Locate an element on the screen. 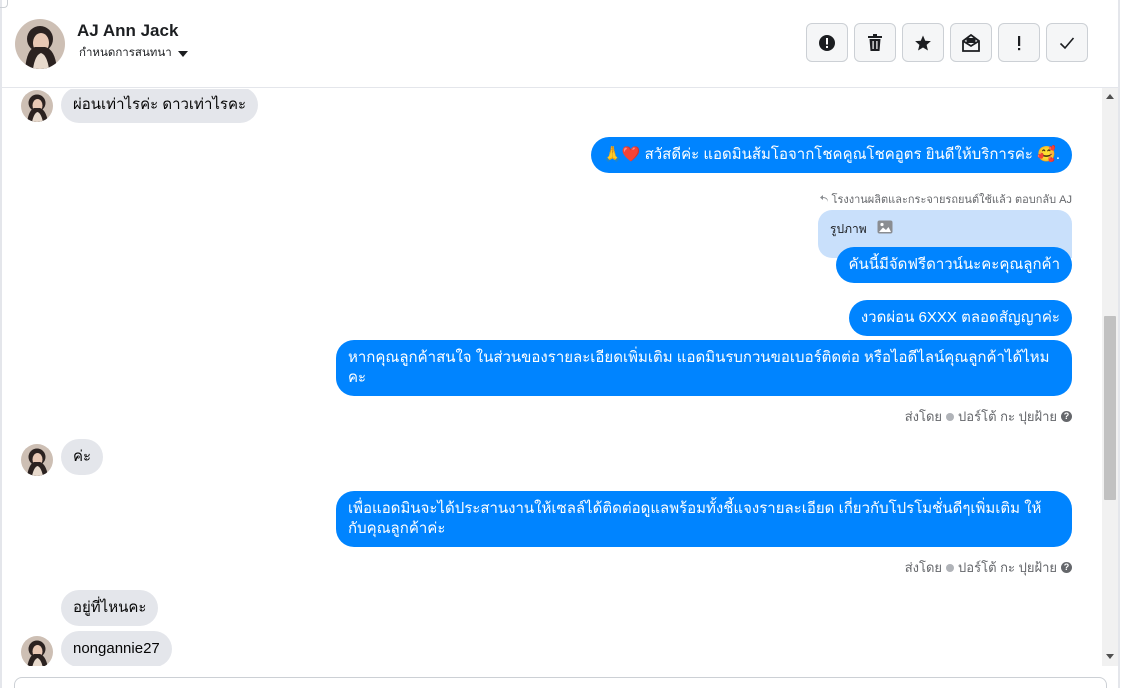 Image resolution: width=1122 pixels, height=688 pixels. mark-unread-button is located at coordinates (971, 42).